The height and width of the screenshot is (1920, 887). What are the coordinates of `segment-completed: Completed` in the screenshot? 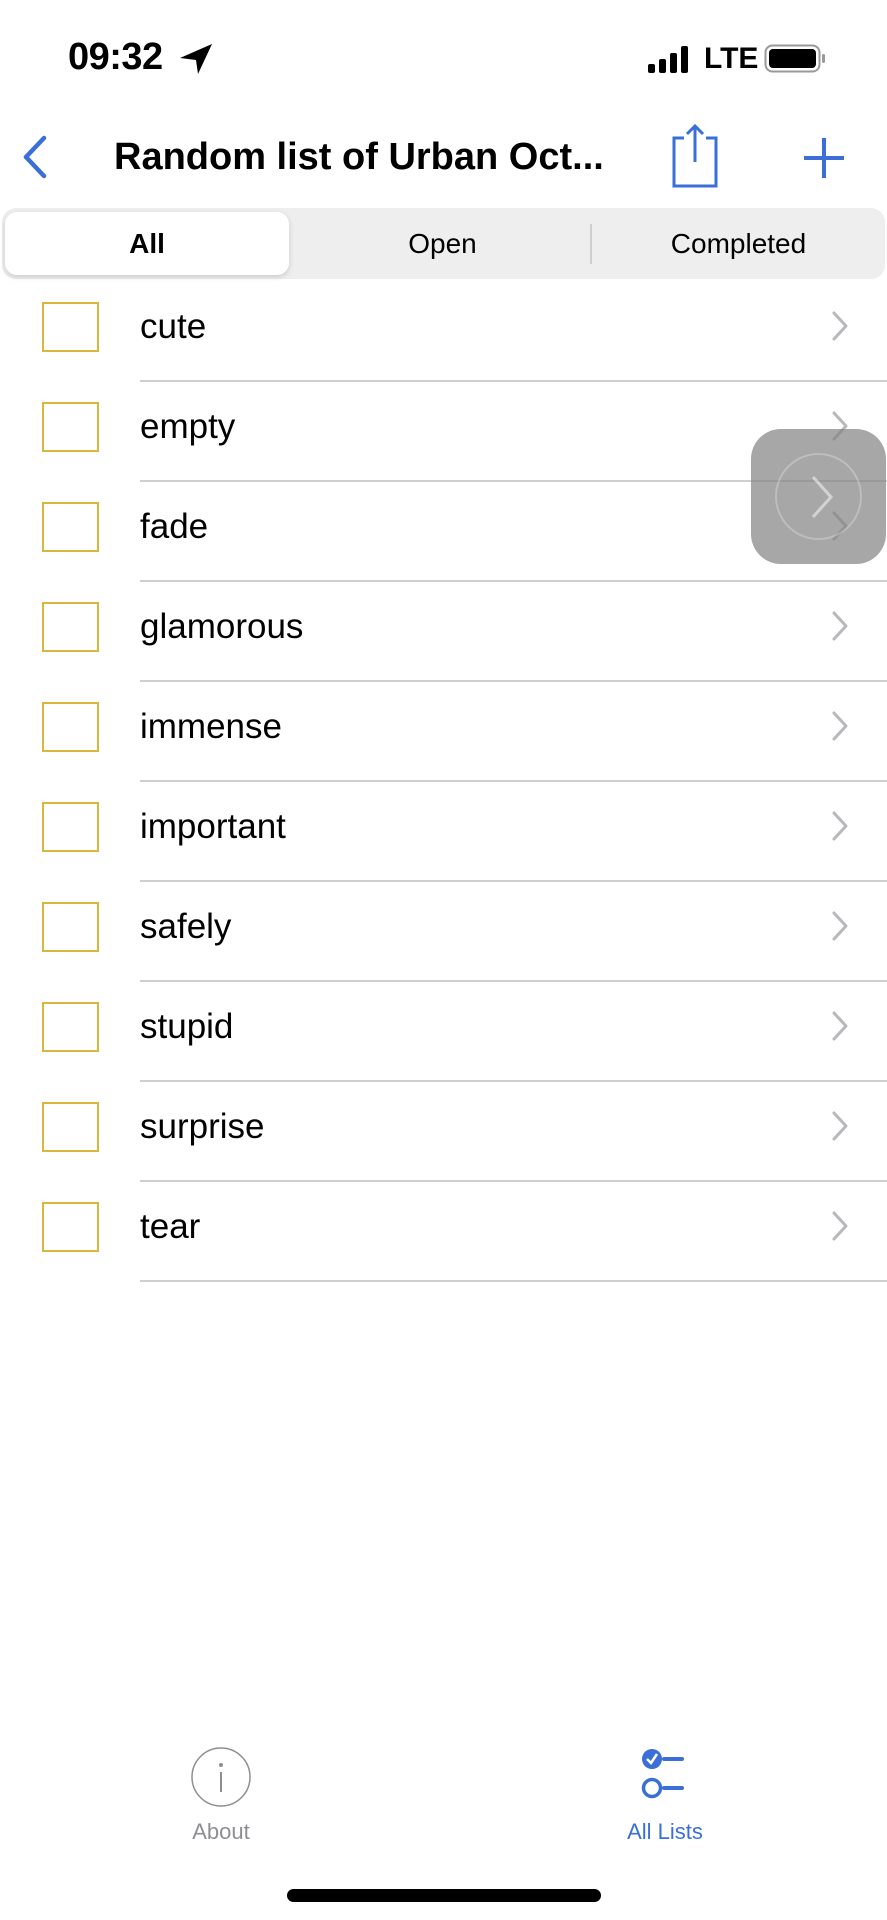 It's located at (738, 244).